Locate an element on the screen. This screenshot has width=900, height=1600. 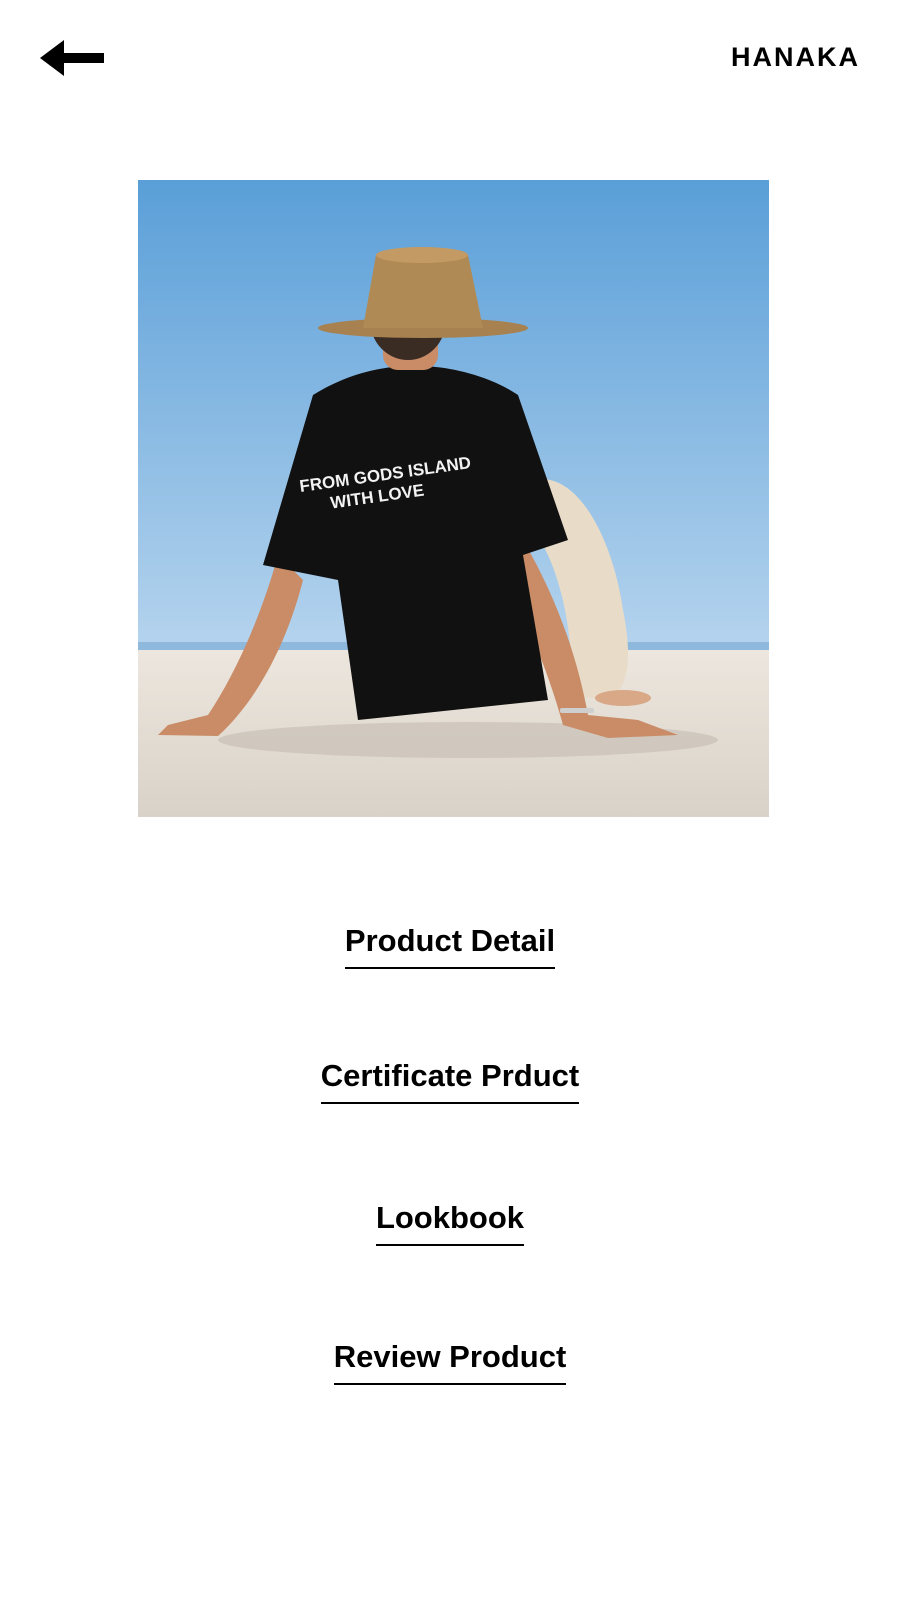
menu-item-lookbook: Lookbook is located at coordinates (450, 1222).